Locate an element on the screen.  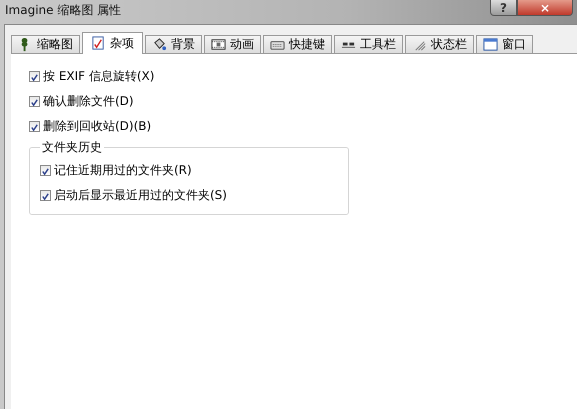
tab: 缩略图 is located at coordinates (45, 44).